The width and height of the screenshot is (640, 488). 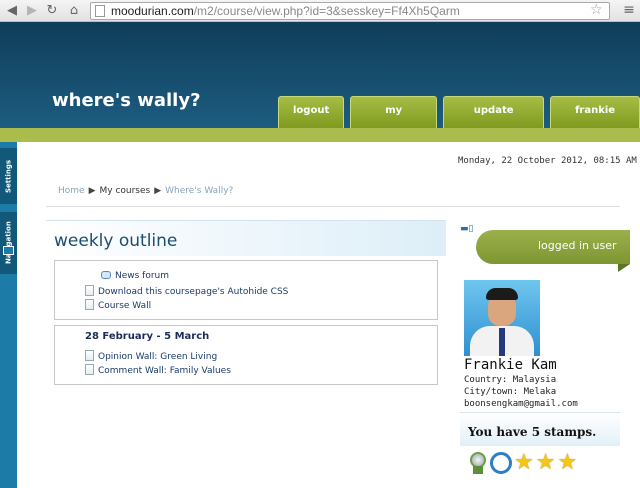 What do you see at coordinates (547, 161) in the screenshot?
I see `current-datetime: Monday, 22 October 2012, 08:15 AM` at bounding box center [547, 161].